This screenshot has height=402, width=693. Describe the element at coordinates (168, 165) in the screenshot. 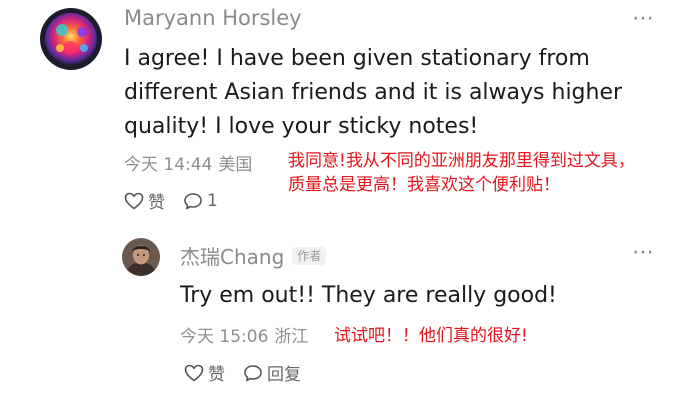

I see `comment-time: 今天 14:44` at that location.